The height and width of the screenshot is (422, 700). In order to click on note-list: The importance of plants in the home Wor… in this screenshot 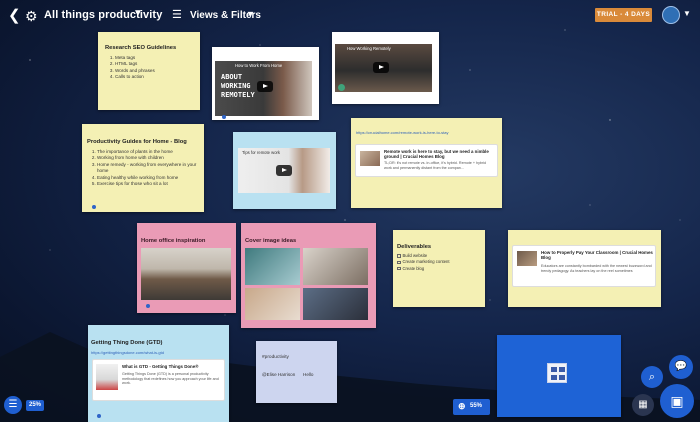, I will do `click(142, 168)`.